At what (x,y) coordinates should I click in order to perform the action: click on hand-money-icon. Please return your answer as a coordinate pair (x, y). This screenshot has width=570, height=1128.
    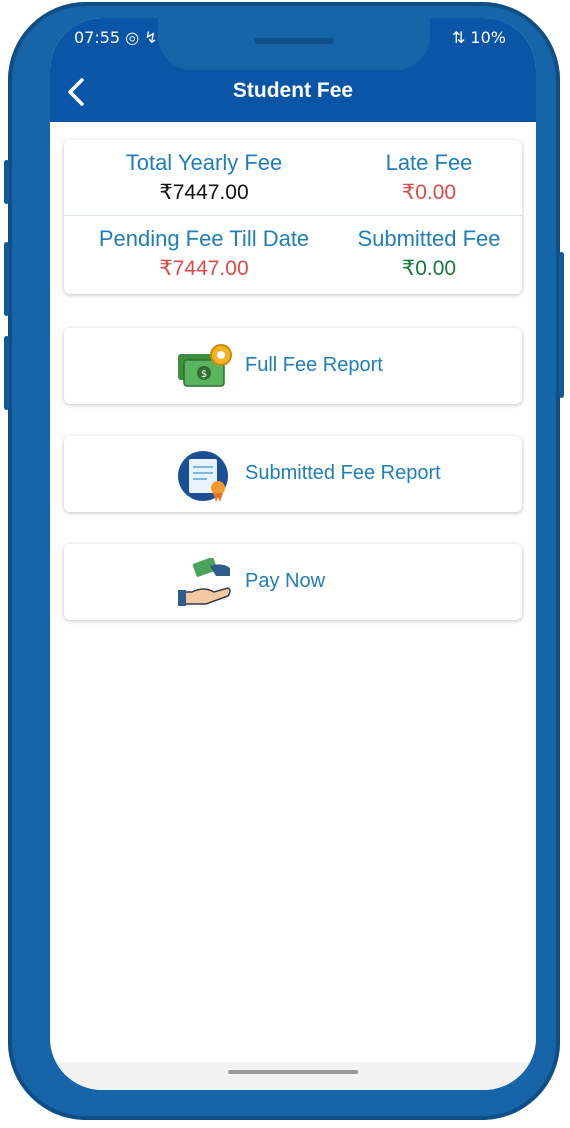
    Looking at the image, I should click on (204, 582).